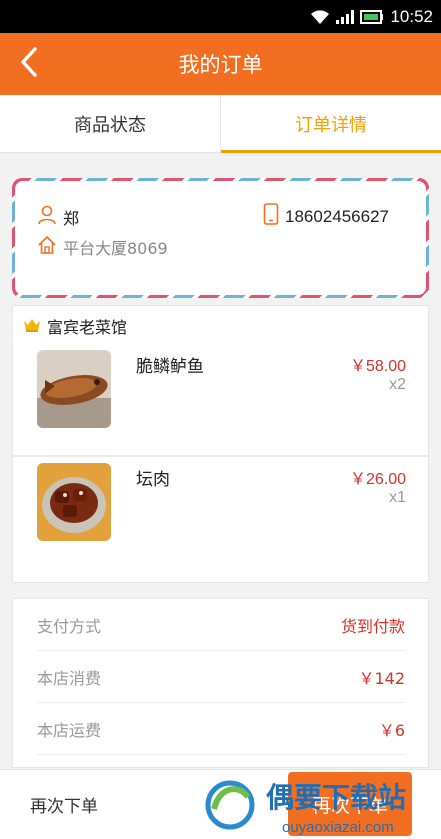 This screenshot has height=839, width=441. I want to click on tab-order-detail: 订单详情, so click(330, 124).